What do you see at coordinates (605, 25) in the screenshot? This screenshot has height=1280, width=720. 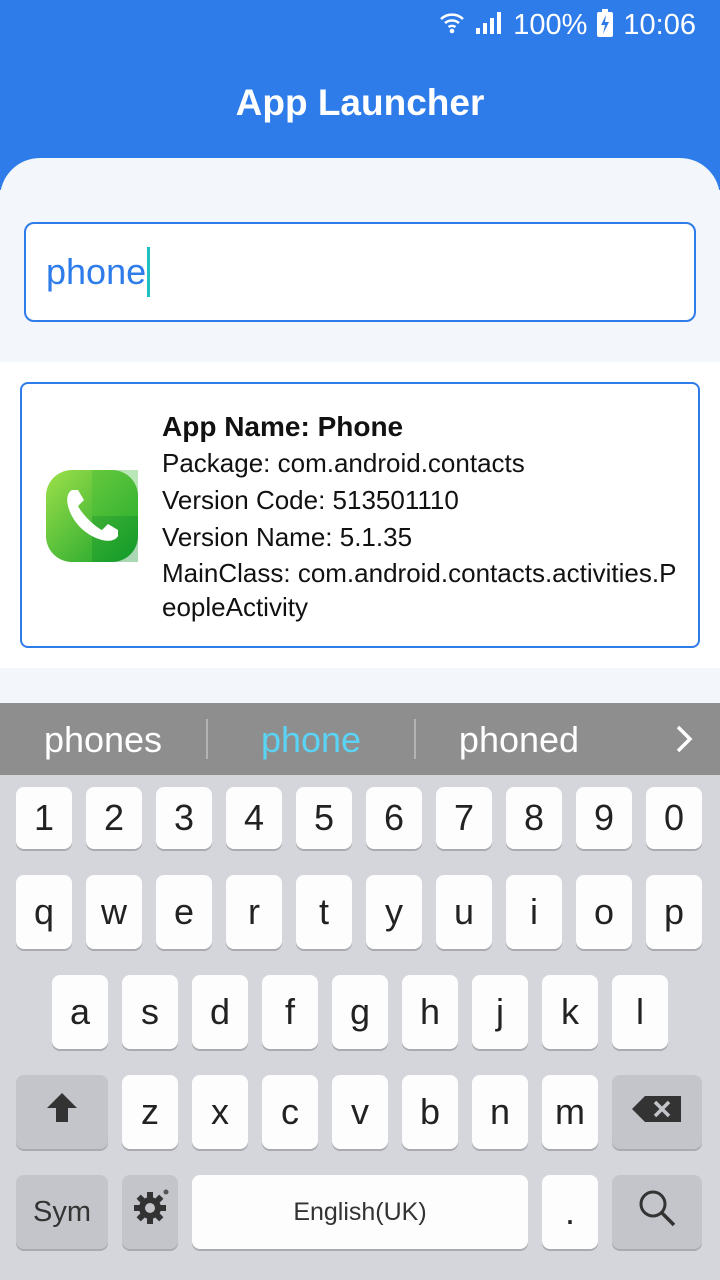 I see `battery-charging-icon` at bounding box center [605, 25].